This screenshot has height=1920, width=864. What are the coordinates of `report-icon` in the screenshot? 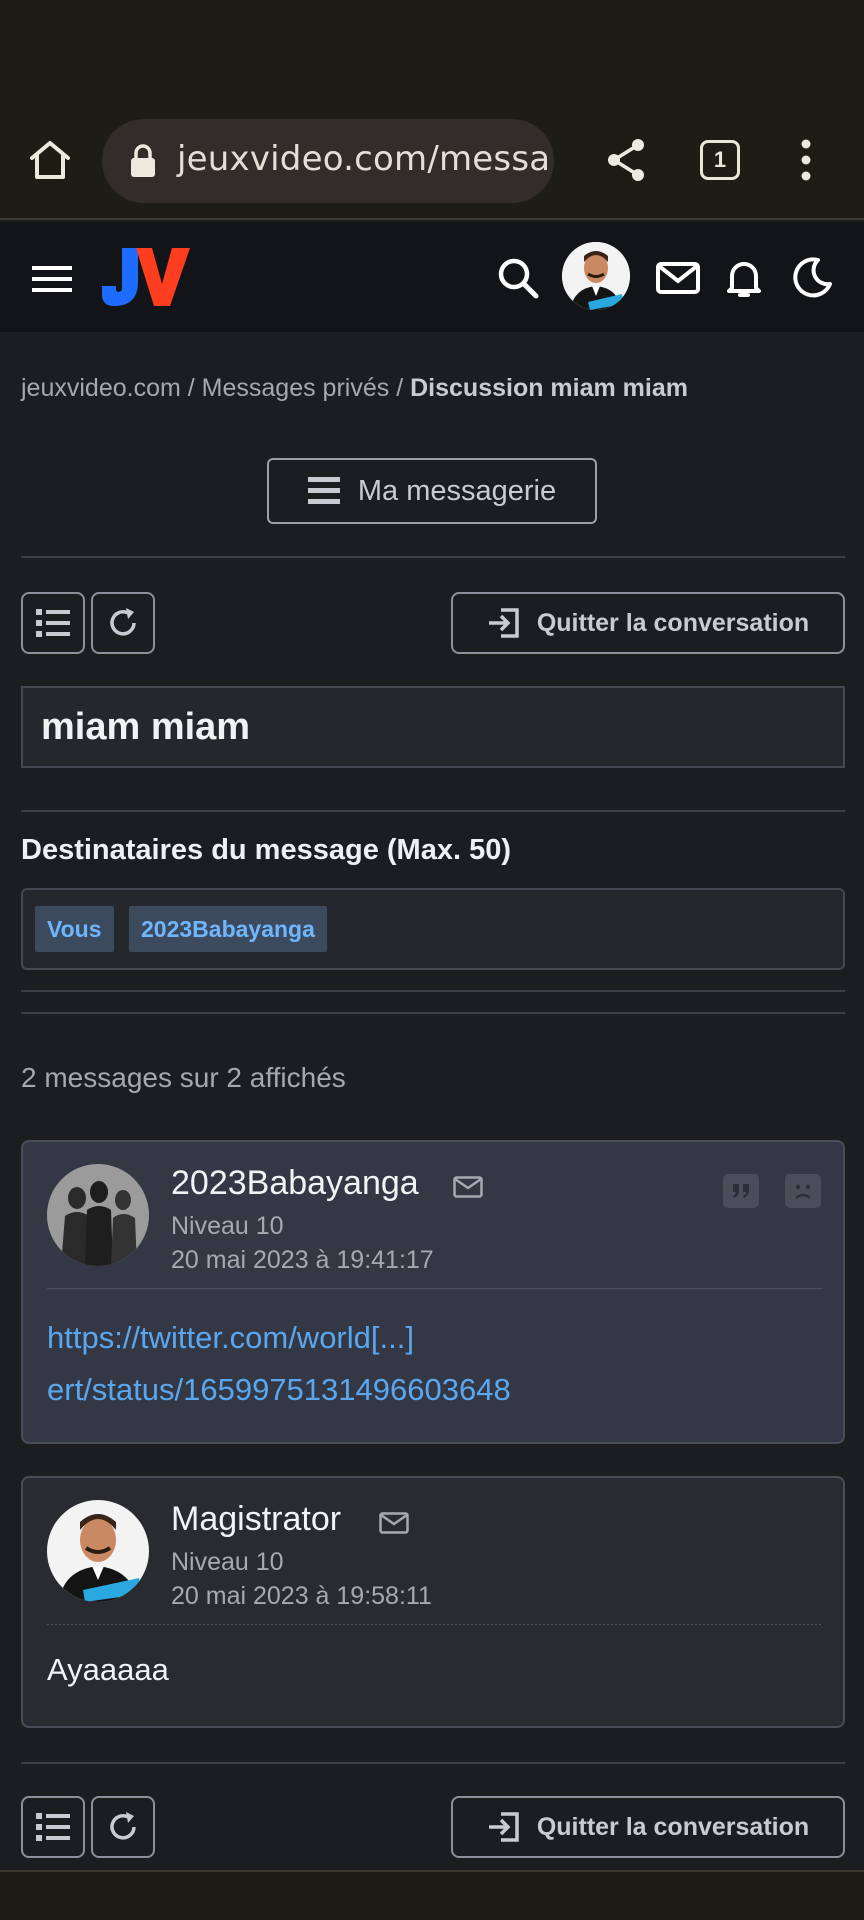 It's located at (803, 1191).